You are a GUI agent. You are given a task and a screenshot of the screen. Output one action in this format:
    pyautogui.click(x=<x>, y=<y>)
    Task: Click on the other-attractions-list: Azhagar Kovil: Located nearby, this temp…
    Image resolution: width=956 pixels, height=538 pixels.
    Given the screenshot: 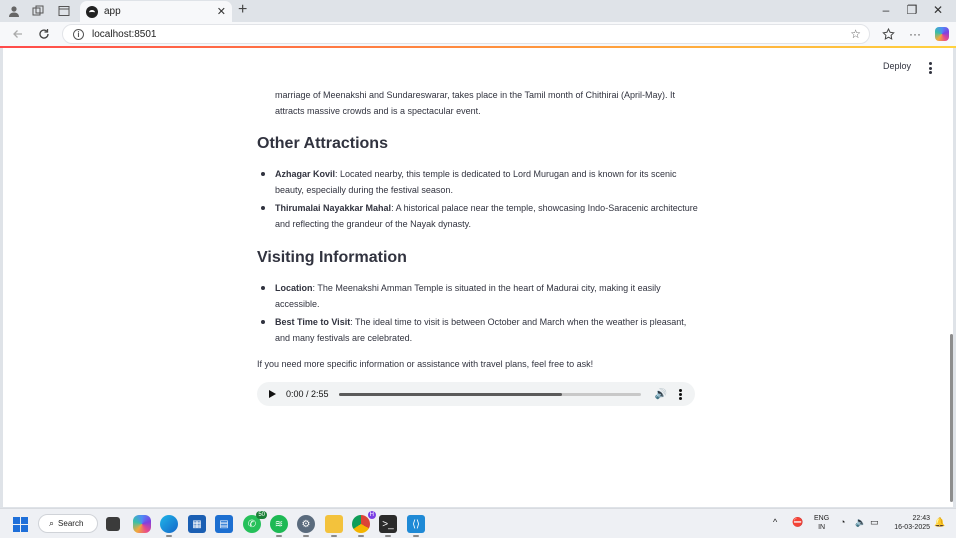 What is the action you would take?
    pyautogui.click(x=479, y=200)
    